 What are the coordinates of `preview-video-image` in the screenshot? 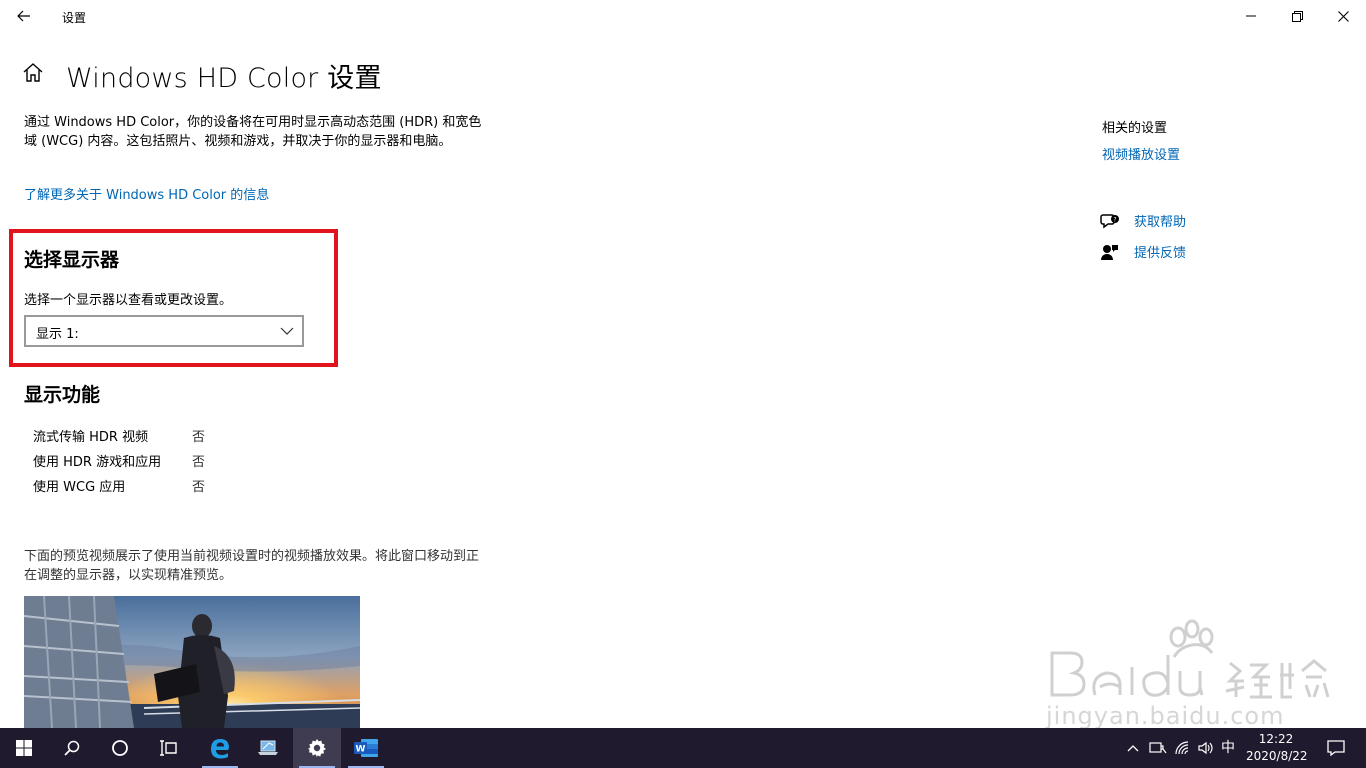 It's located at (192, 662).